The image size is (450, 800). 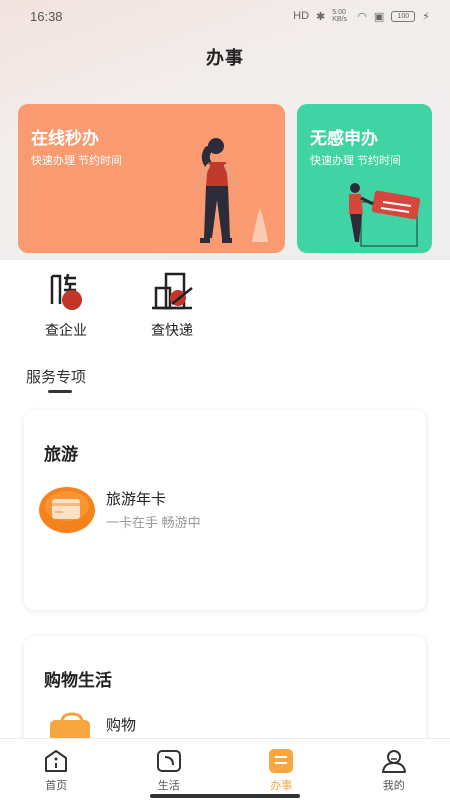 I want to click on person-card-illustration, so click(x=385, y=215).